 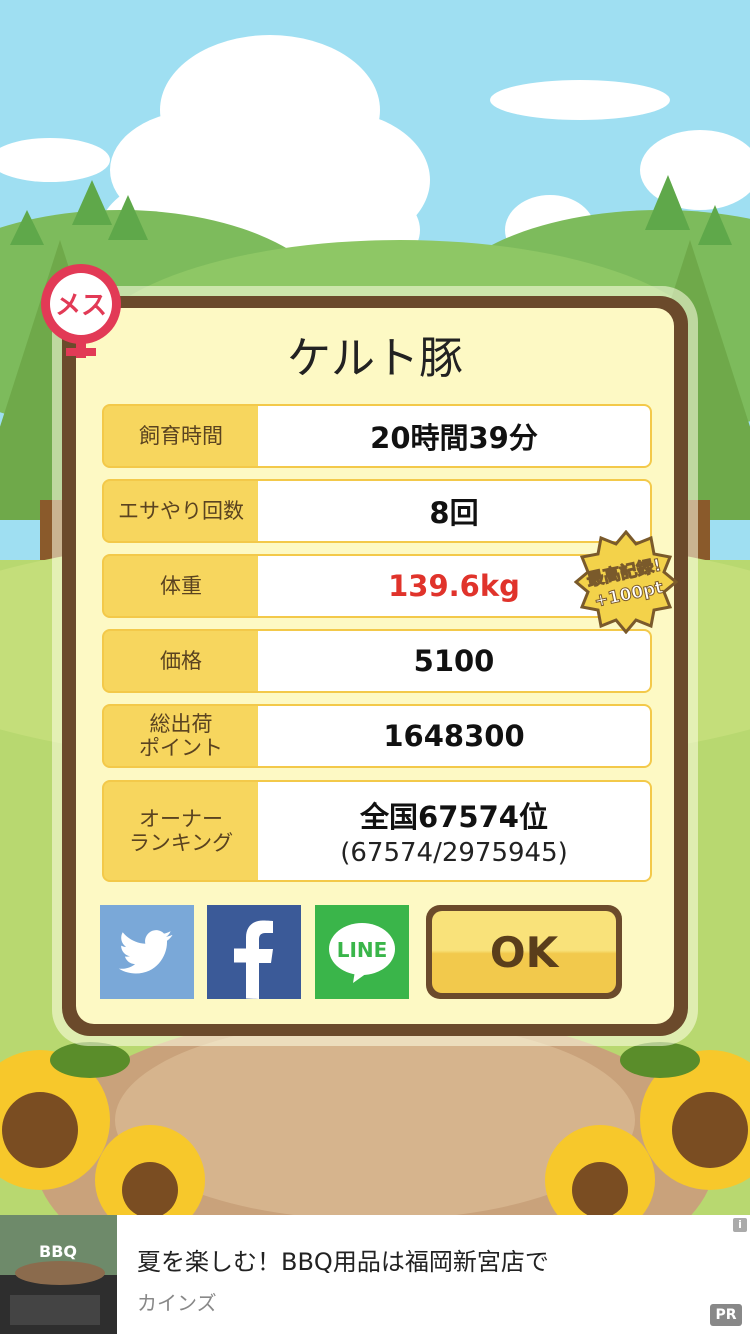 What do you see at coordinates (454, 438) in the screenshot?
I see `stat-value: 20時間39分` at bounding box center [454, 438].